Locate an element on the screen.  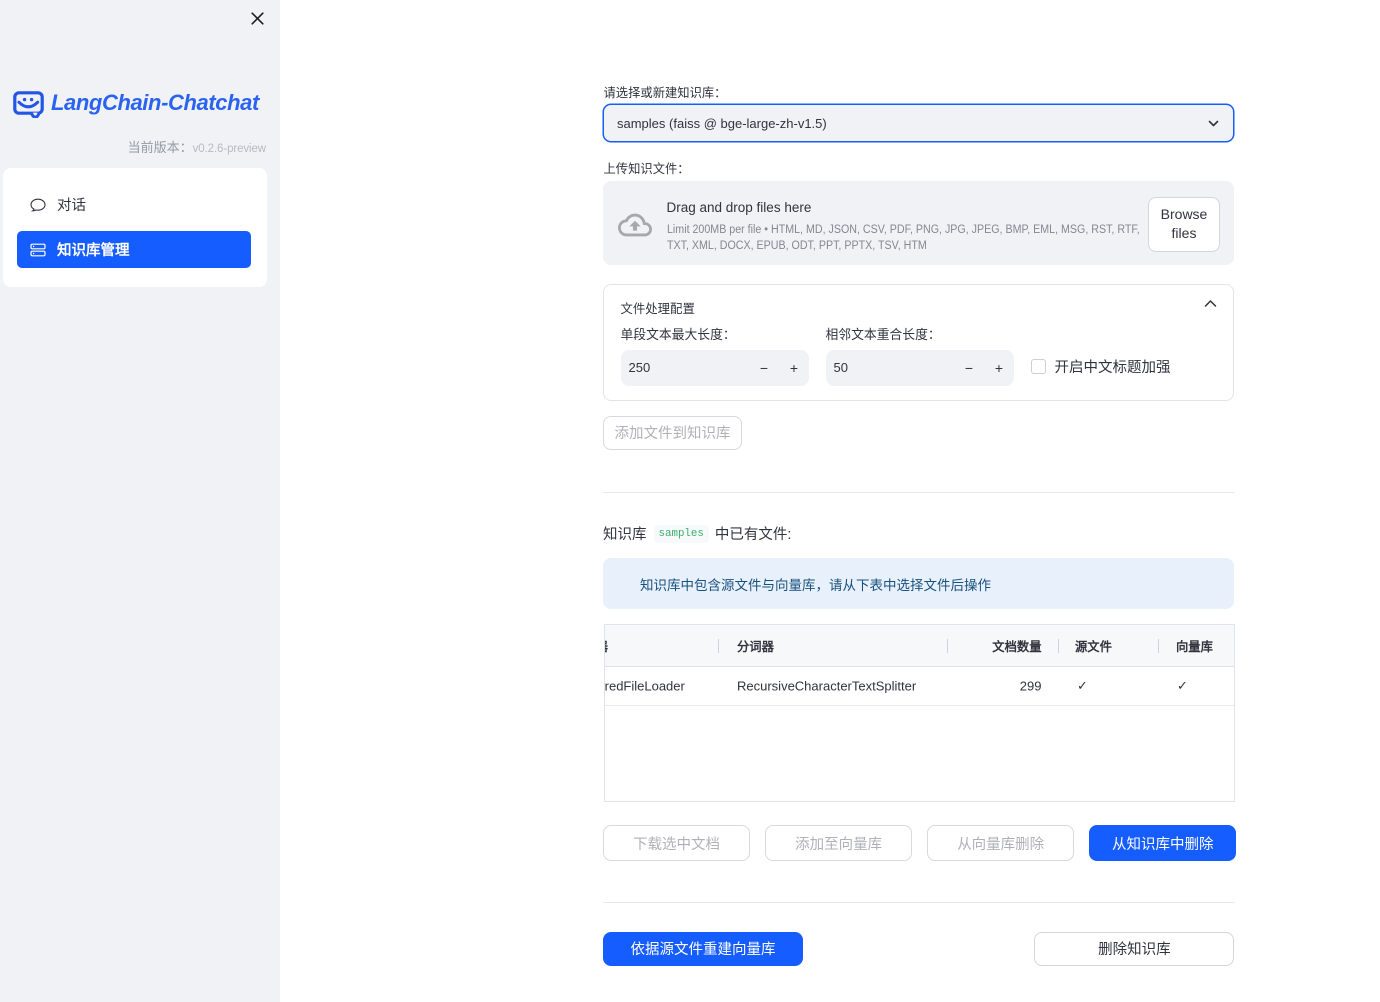
sidebar-close-icon is located at coordinates (257, 18).